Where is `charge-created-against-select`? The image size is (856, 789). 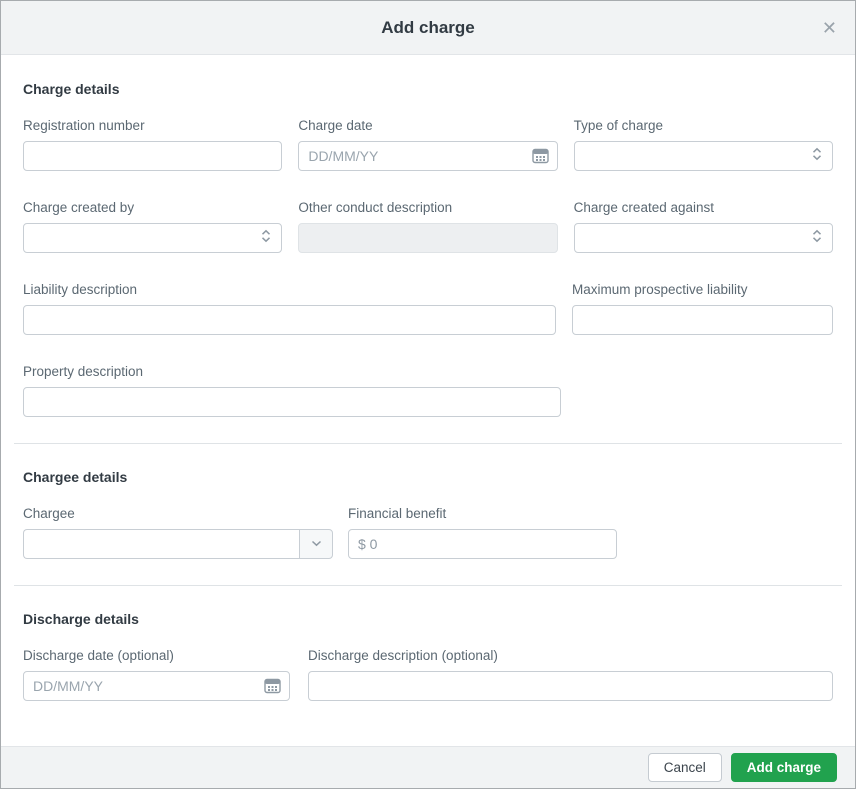 charge-created-against-select is located at coordinates (703, 238).